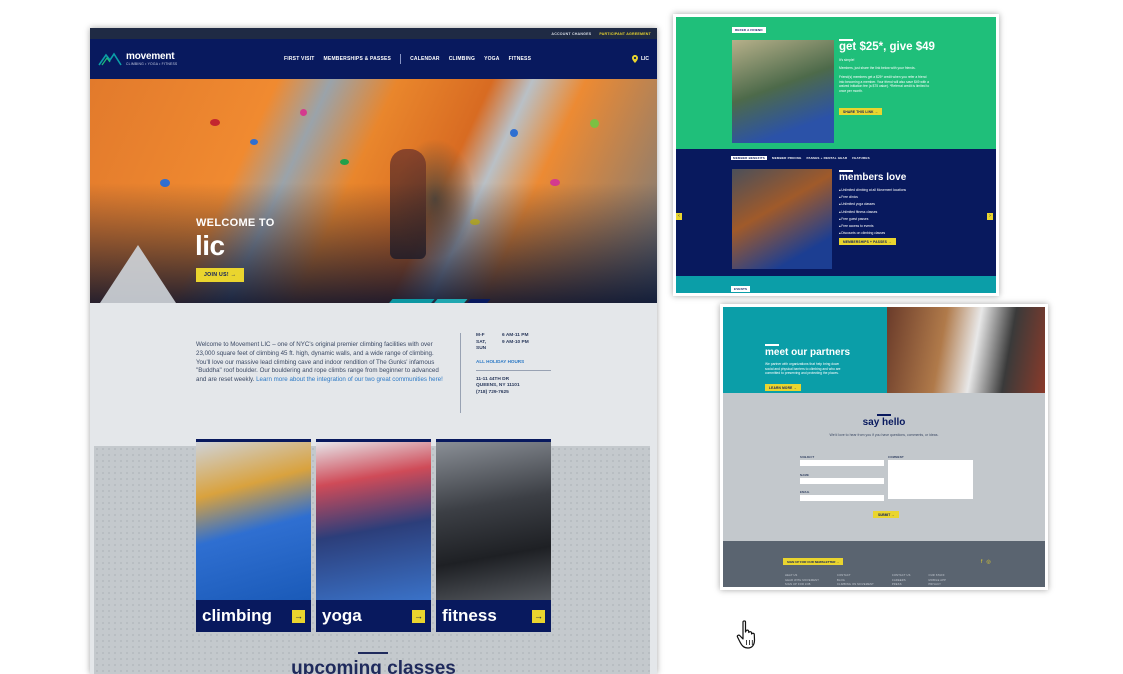 Image resolution: width=1123 pixels, height=674 pixels. I want to click on submit-button: SUBMIT →, so click(886, 514).